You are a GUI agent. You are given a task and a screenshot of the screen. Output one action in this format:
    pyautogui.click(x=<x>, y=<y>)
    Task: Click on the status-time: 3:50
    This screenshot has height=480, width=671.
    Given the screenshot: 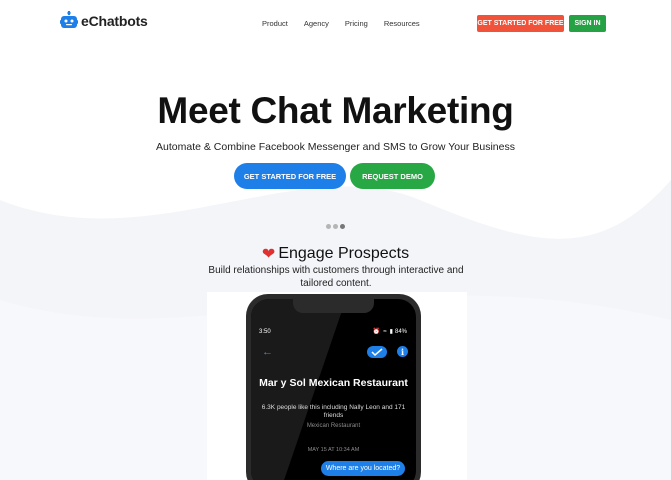 What is the action you would take?
    pyautogui.click(x=265, y=332)
    